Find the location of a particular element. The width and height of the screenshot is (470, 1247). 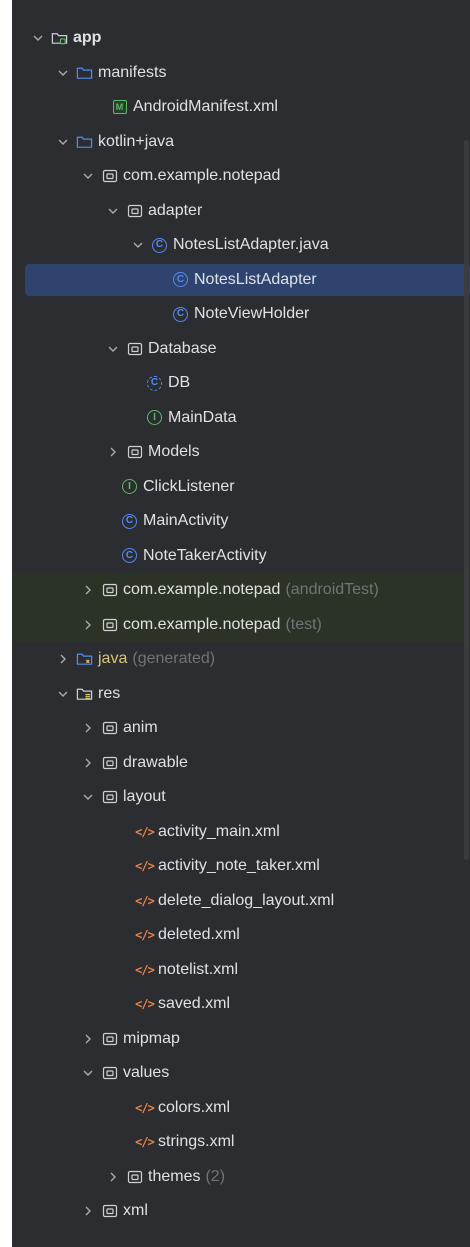

tree-node-models: Models is located at coordinates (241, 452).